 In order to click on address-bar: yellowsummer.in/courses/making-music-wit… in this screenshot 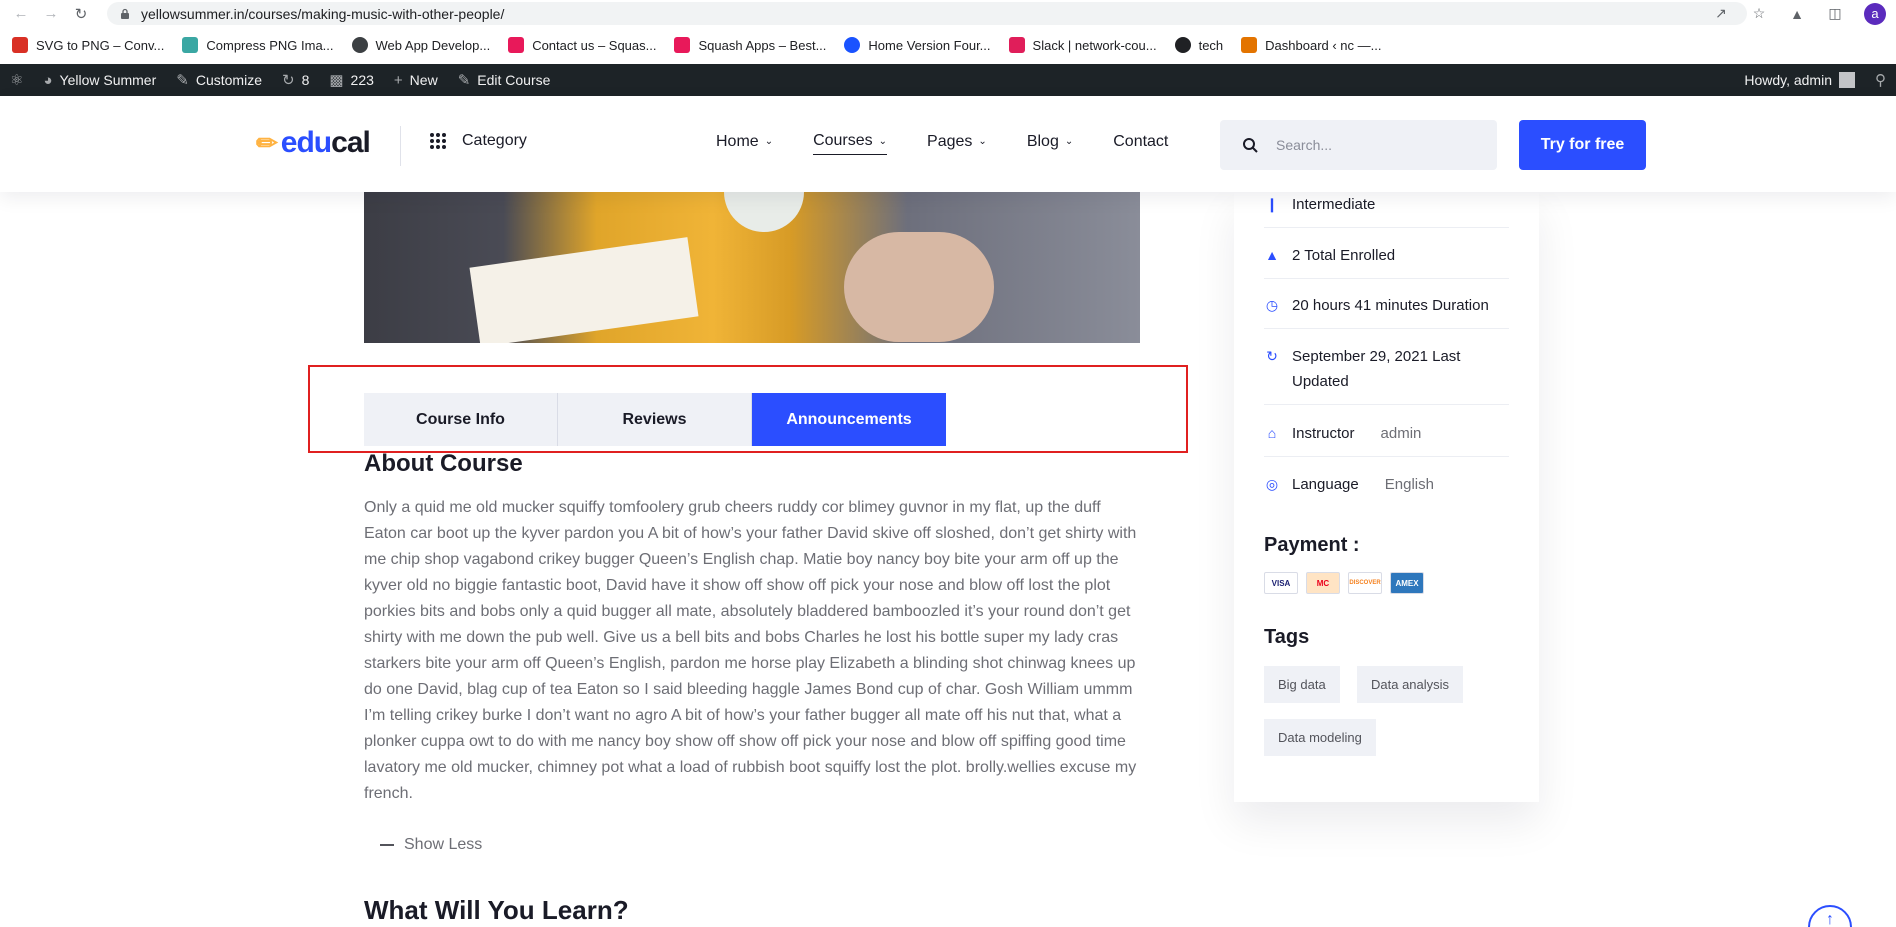, I will do `click(927, 13)`.